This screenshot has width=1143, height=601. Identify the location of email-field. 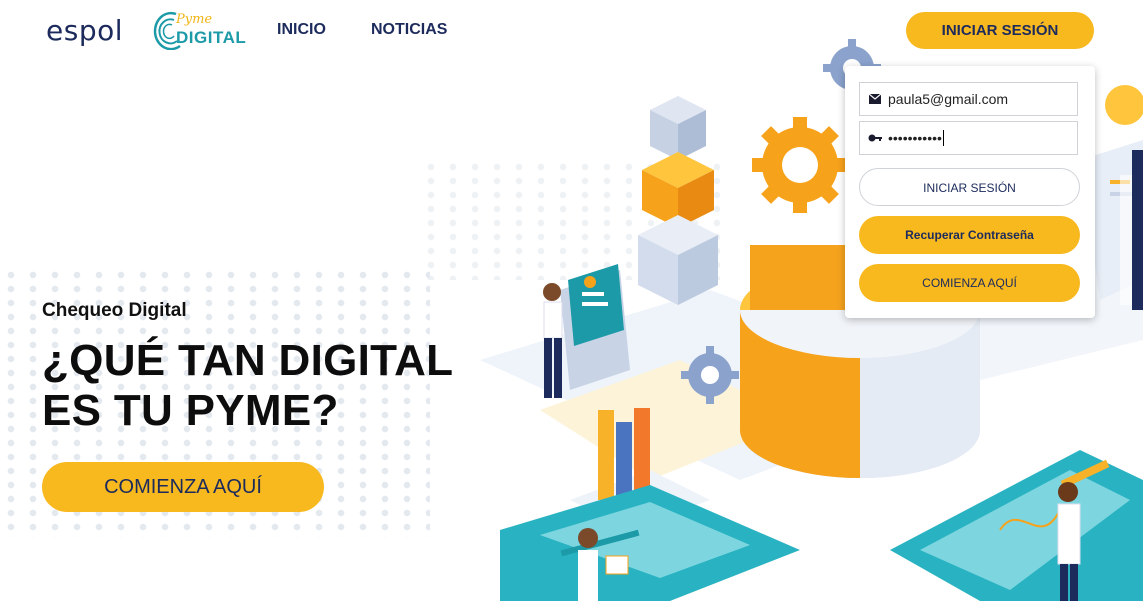
(968, 99).